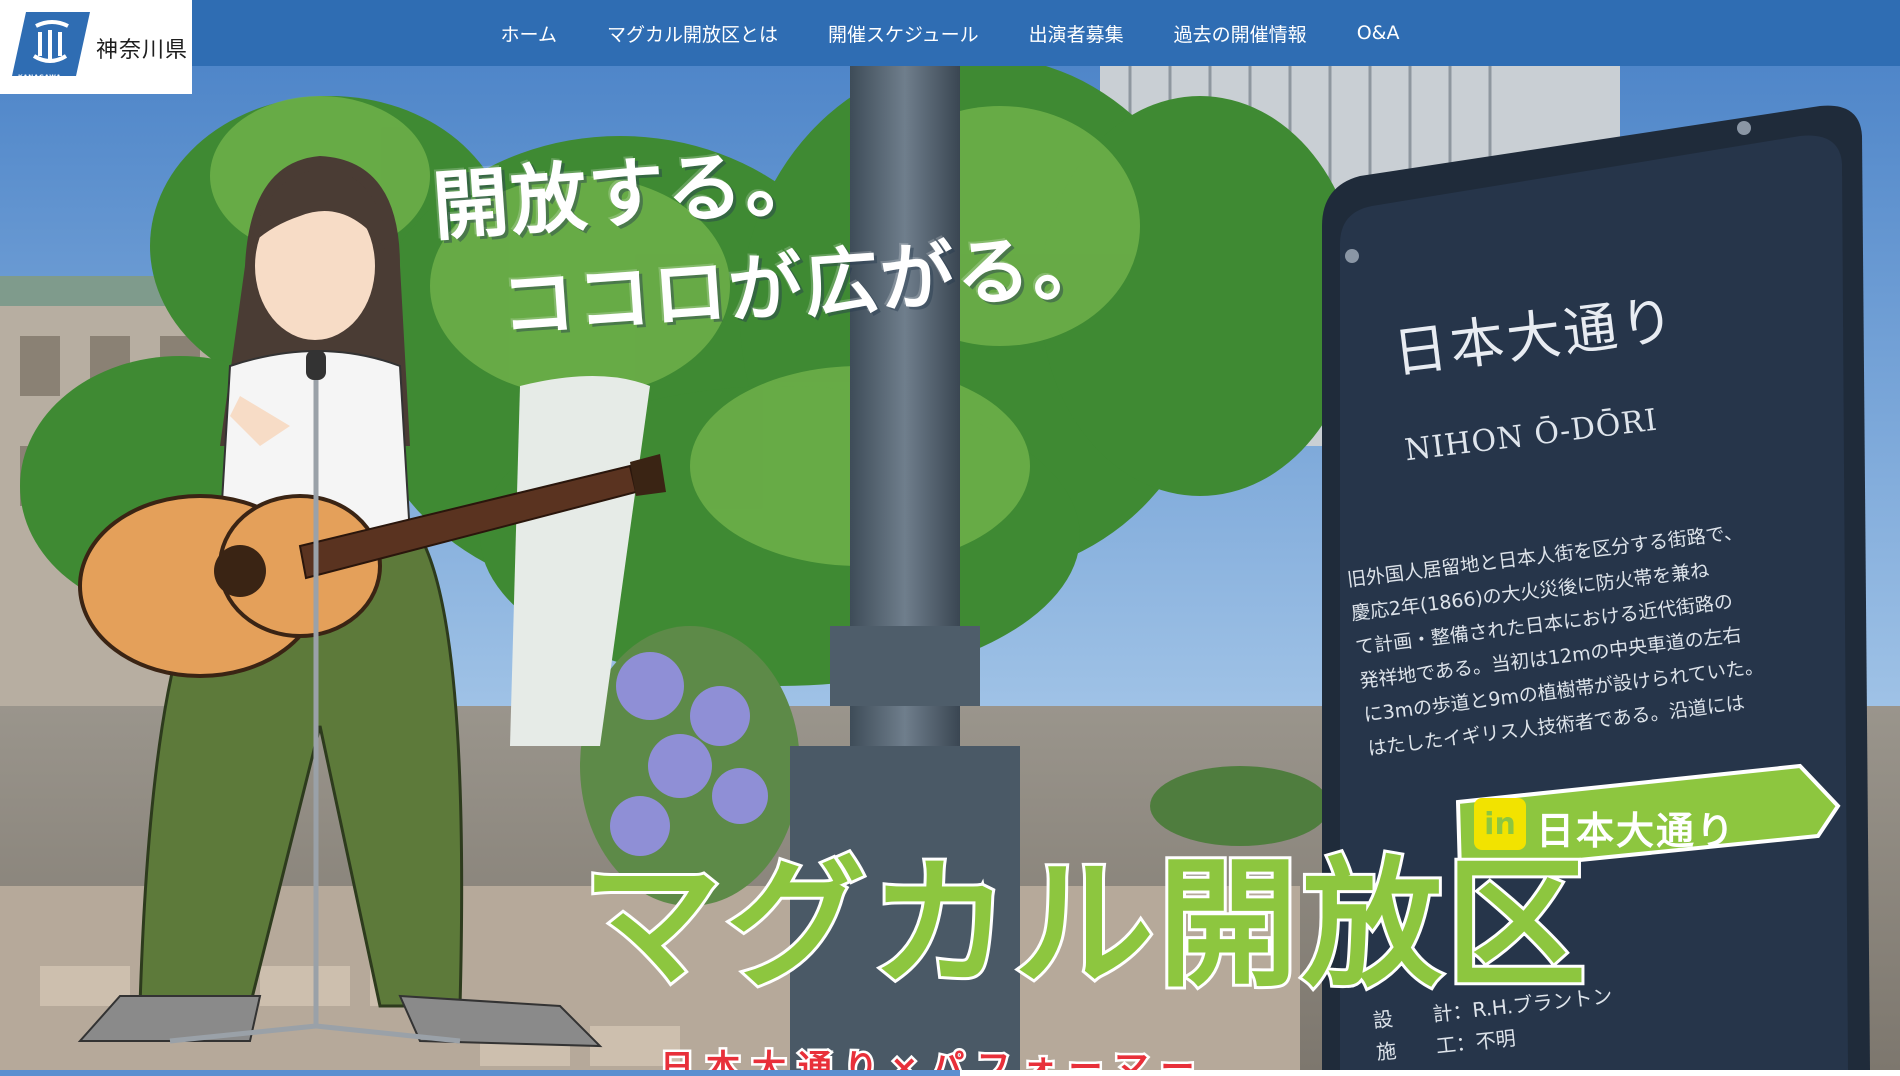  Describe the element at coordinates (40, 77) in the screenshot. I see `brand-sub: KANAGAWA` at that location.